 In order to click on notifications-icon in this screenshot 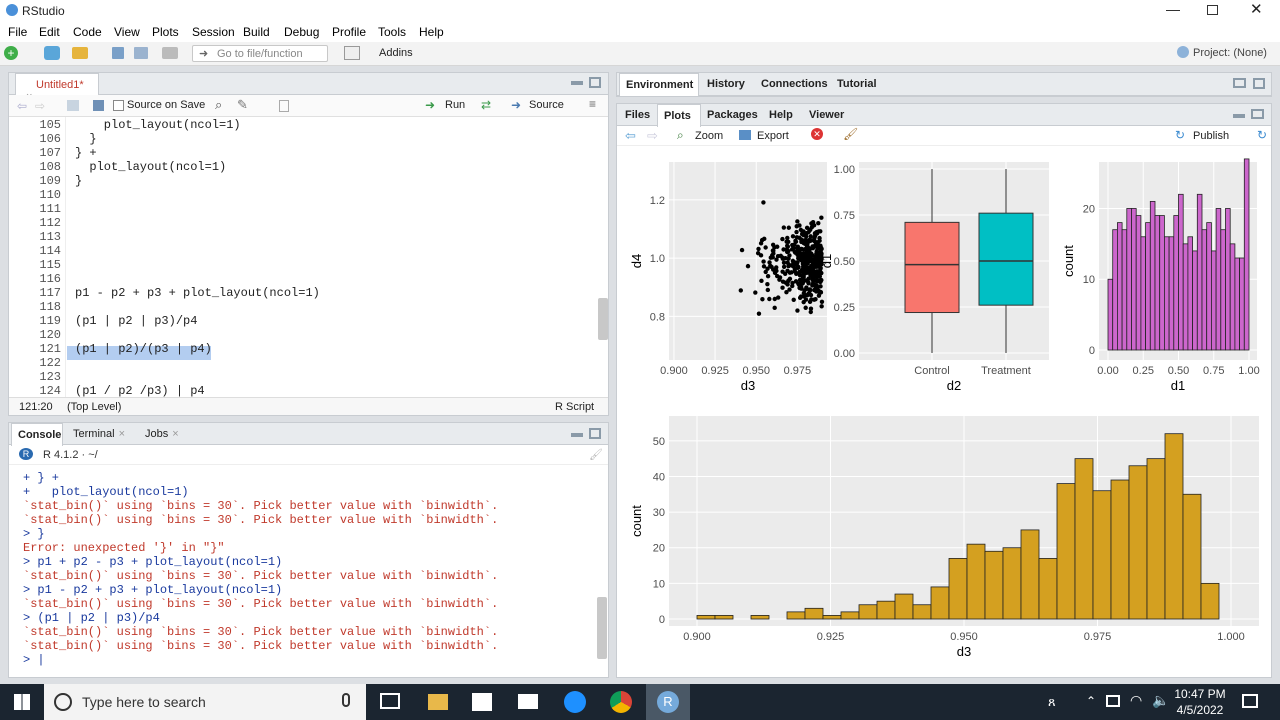, I will do `click(1250, 701)`.